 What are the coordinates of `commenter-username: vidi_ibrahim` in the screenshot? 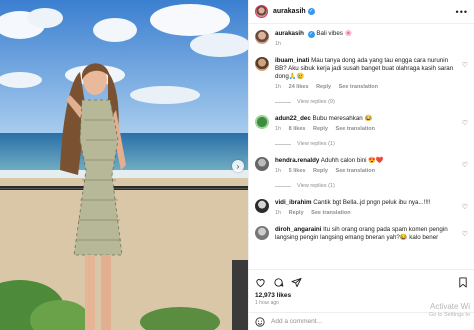 It's located at (293, 202).